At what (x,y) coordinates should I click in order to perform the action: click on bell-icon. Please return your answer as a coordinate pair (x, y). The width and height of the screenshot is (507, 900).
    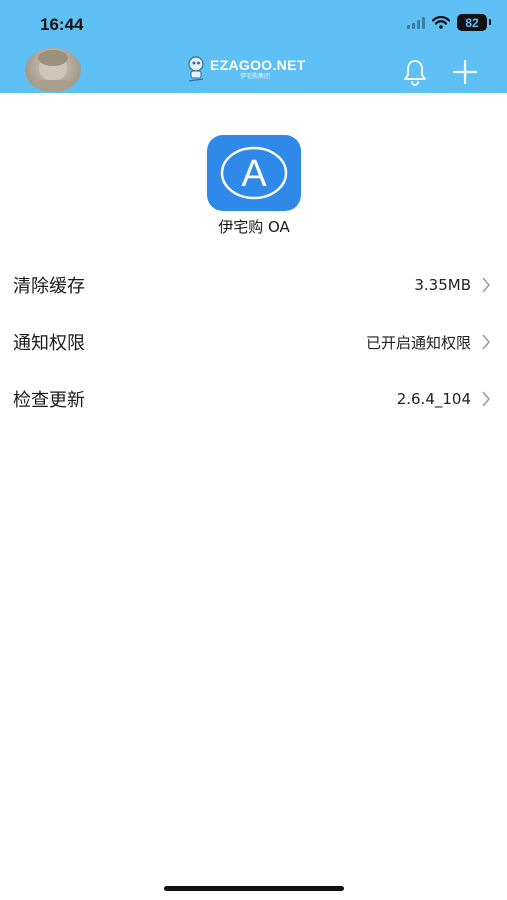
    Looking at the image, I should click on (415, 72).